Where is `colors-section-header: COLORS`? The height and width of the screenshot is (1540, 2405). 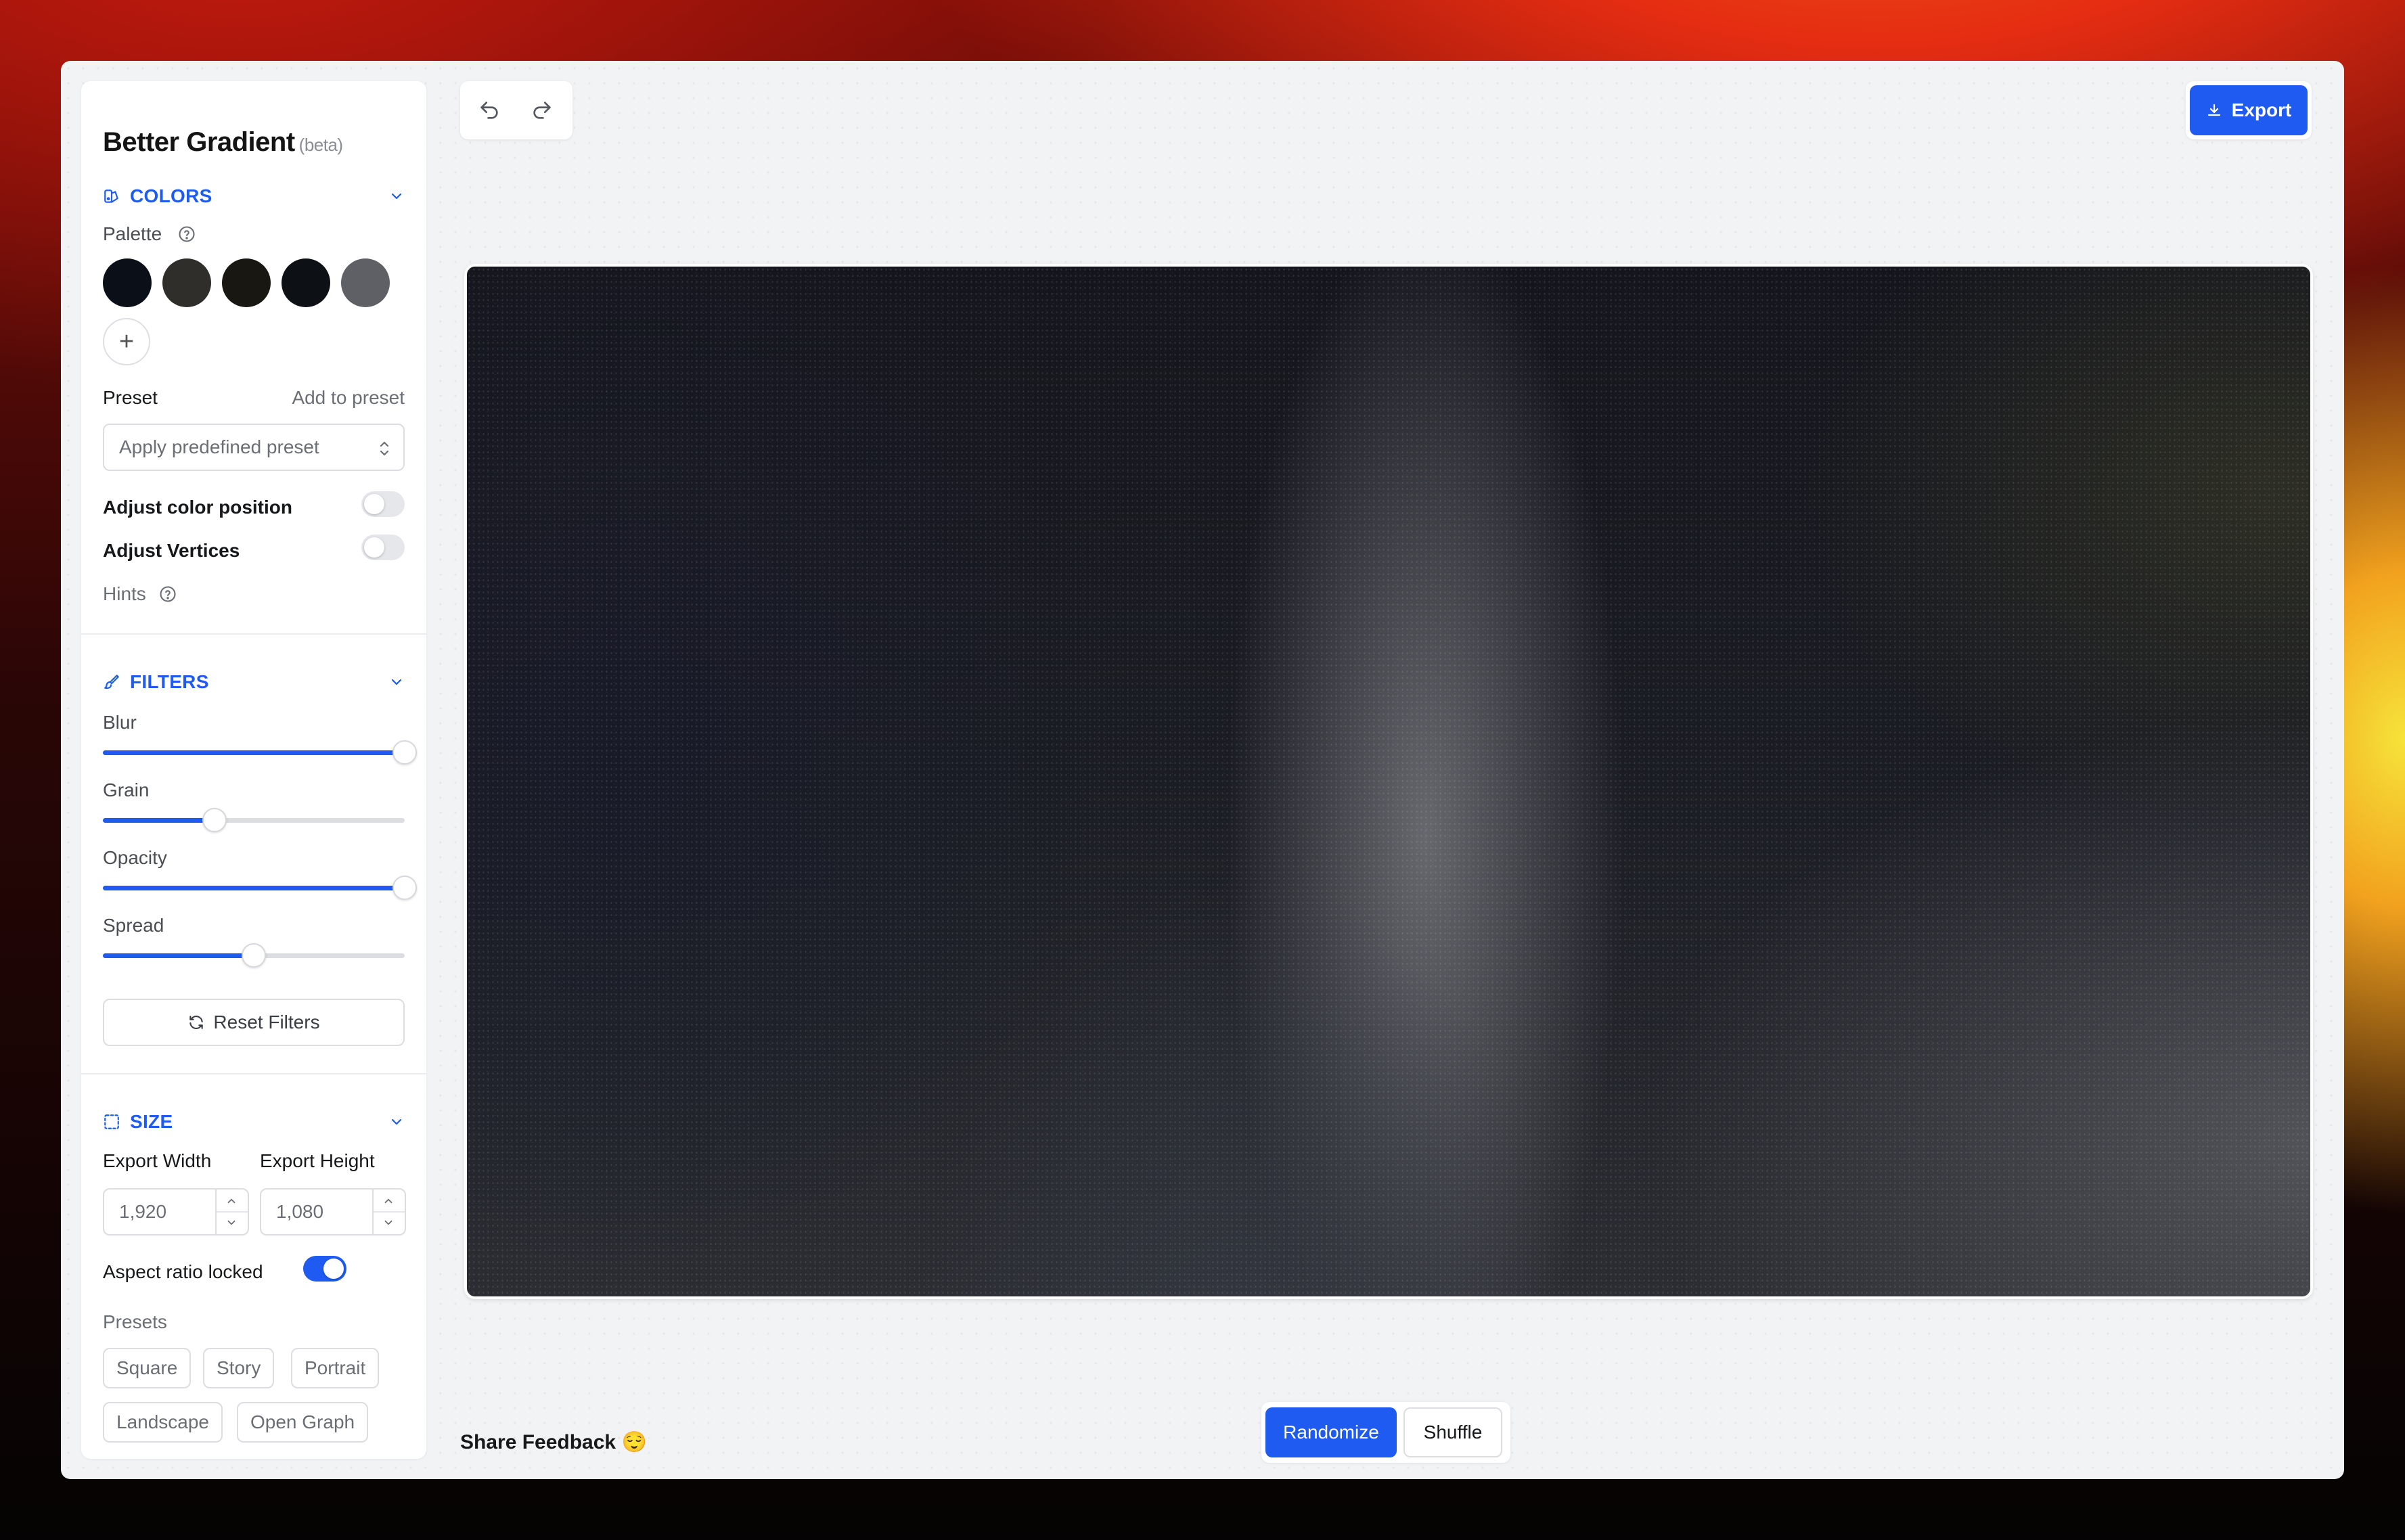 colors-section-header: COLORS is located at coordinates (254, 196).